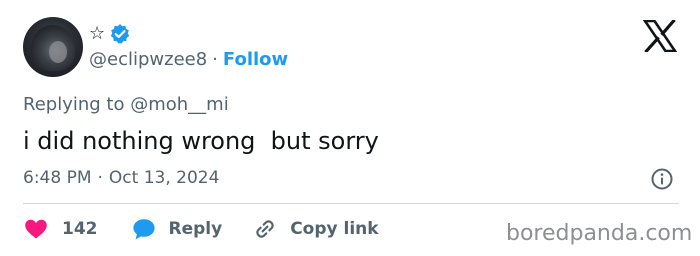 This screenshot has height=256, width=700. What do you see at coordinates (265, 229) in the screenshot?
I see `link-icon` at bounding box center [265, 229].